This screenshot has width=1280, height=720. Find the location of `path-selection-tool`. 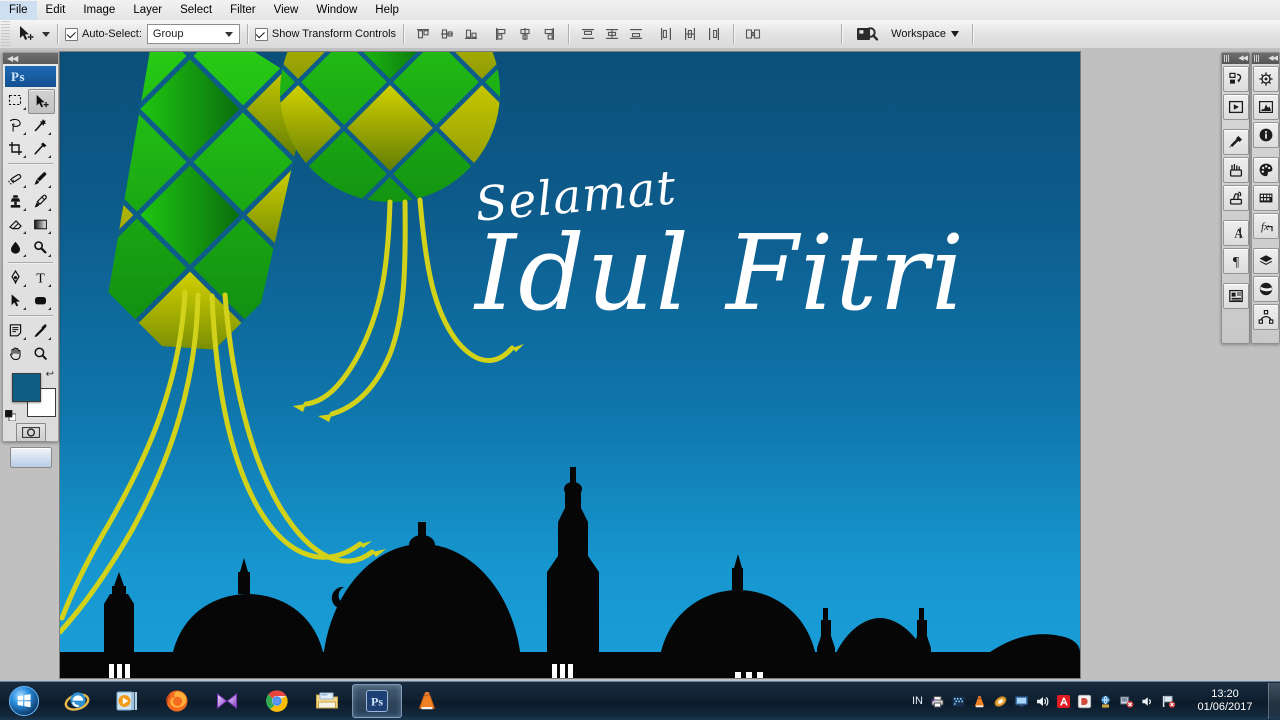

path-selection-tool is located at coordinates (15, 300).